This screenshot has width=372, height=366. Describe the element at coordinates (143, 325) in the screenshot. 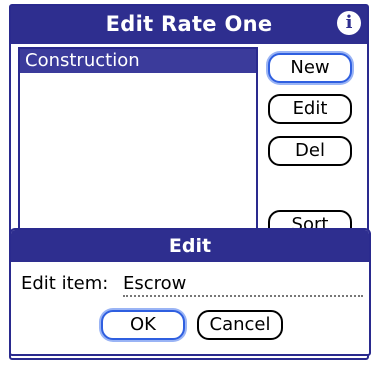

I see `ok-button: OK` at that location.